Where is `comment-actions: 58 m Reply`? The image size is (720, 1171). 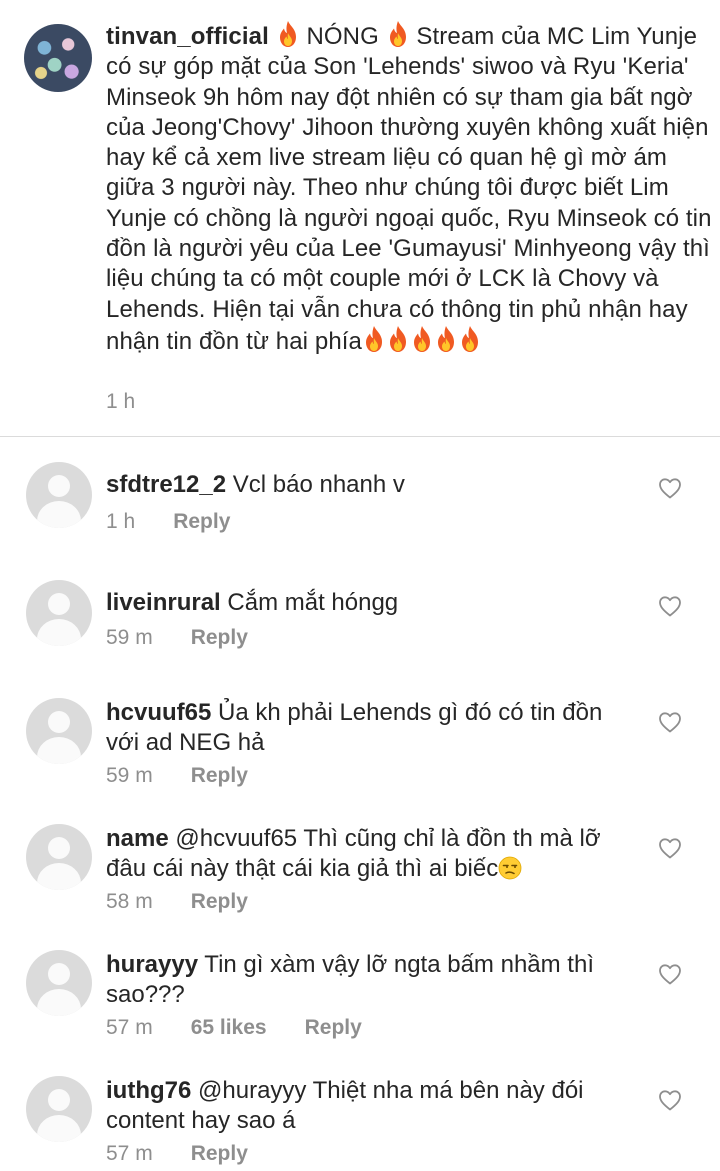 comment-actions: 58 m Reply is located at coordinates (177, 902).